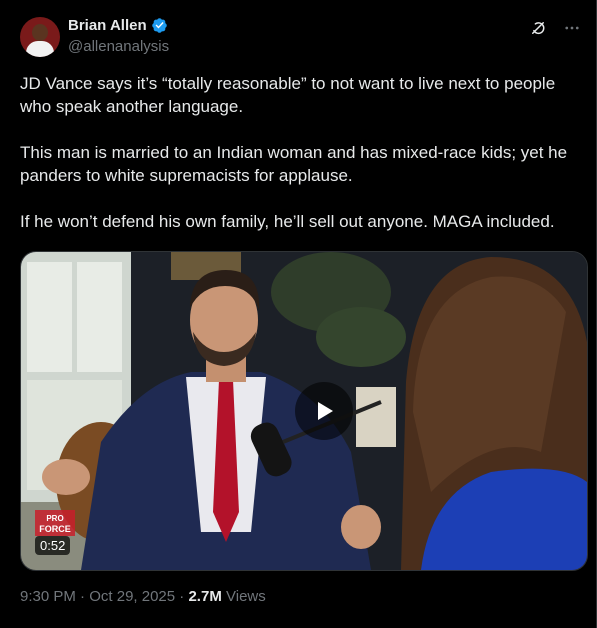 This screenshot has height=628, width=597. What do you see at coordinates (40, 49) in the screenshot?
I see `avatar-torso` at bounding box center [40, 49].